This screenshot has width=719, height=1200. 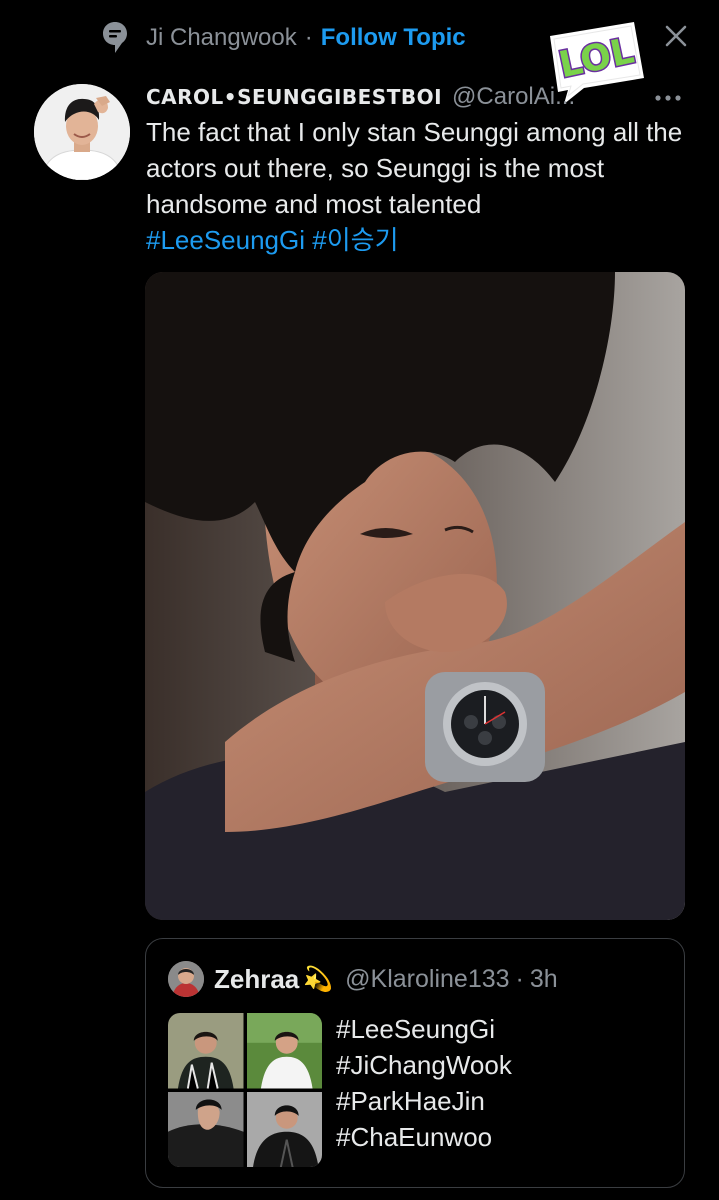 What do you see at coordinates (294, 97) in the screenshot?
I see `author-display-name: CAROL•SEUNGGIBESTBOI` at bounding box center [294, 97].